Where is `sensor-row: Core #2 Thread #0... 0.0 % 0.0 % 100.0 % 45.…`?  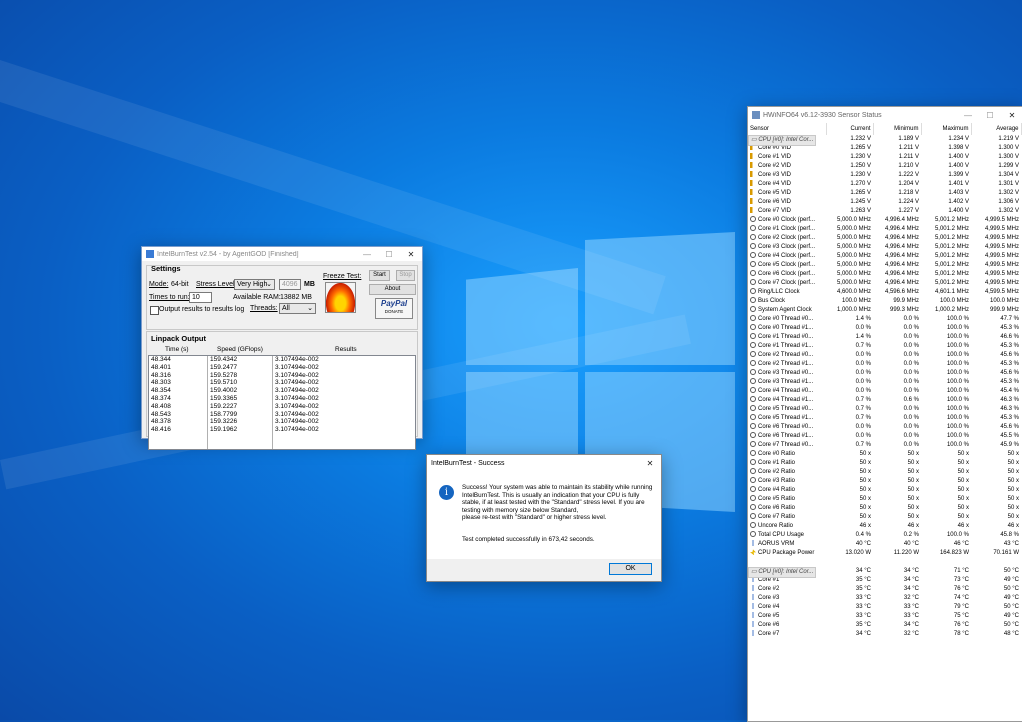 sensor-row: Core #2 Thread #0... 0.0 % 0.0 % 100.0 % 45.… is located at coordinates (884, 355).